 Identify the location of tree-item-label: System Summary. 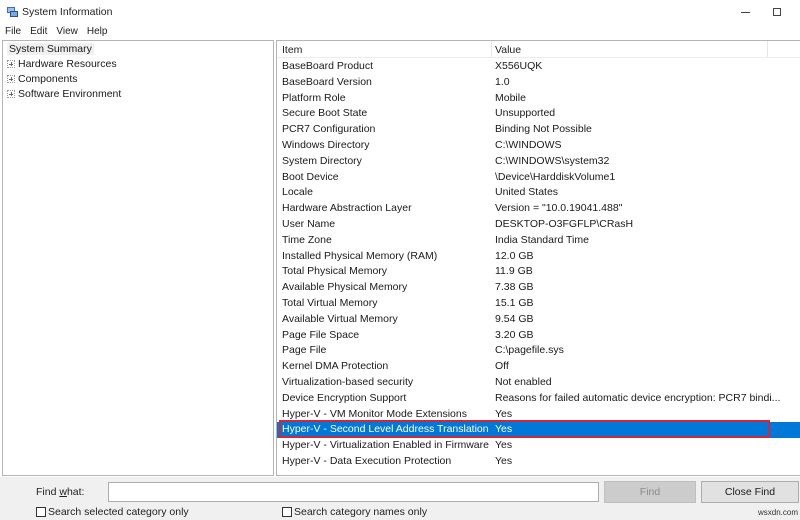
(50, 49).